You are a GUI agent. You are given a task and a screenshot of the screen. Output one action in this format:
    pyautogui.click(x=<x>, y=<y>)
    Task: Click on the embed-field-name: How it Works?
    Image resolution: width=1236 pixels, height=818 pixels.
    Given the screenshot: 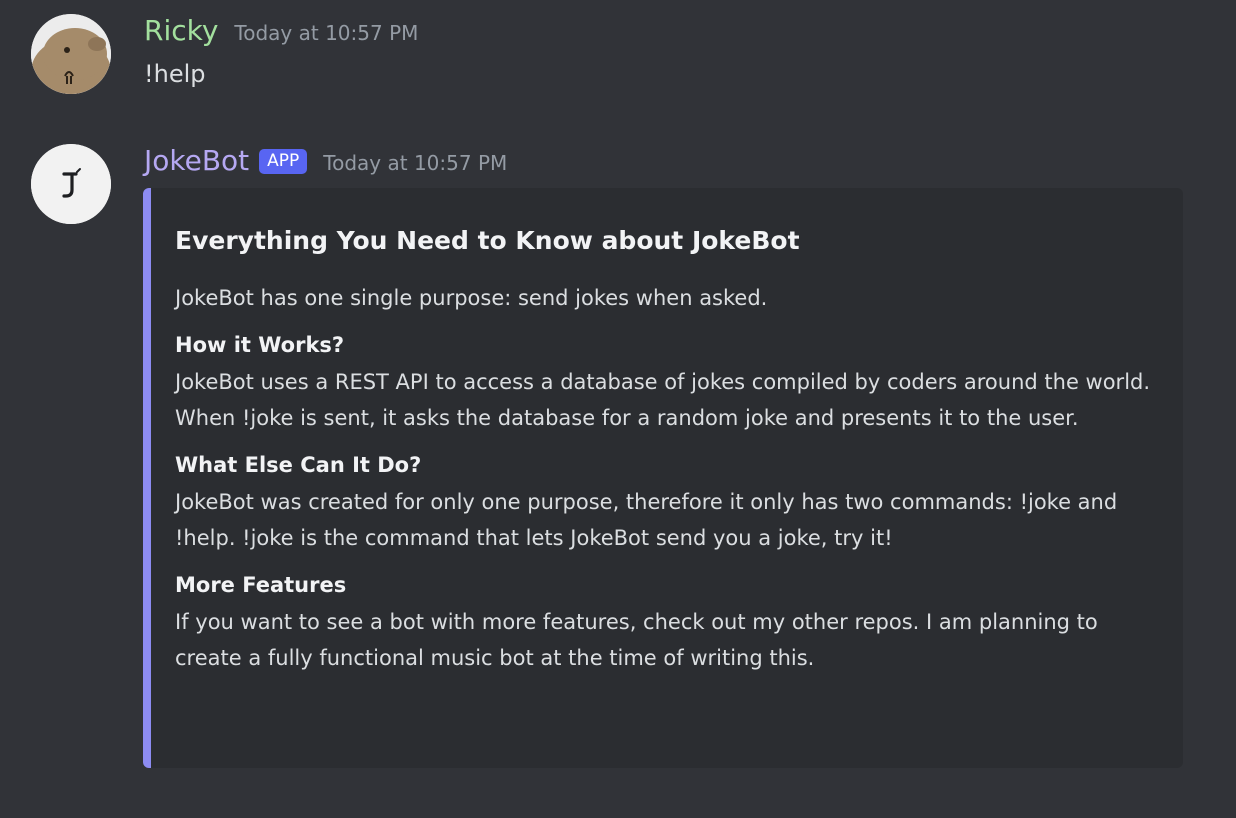 What is the action you would take?
    pyautogui.click(x=260, y=345)
    